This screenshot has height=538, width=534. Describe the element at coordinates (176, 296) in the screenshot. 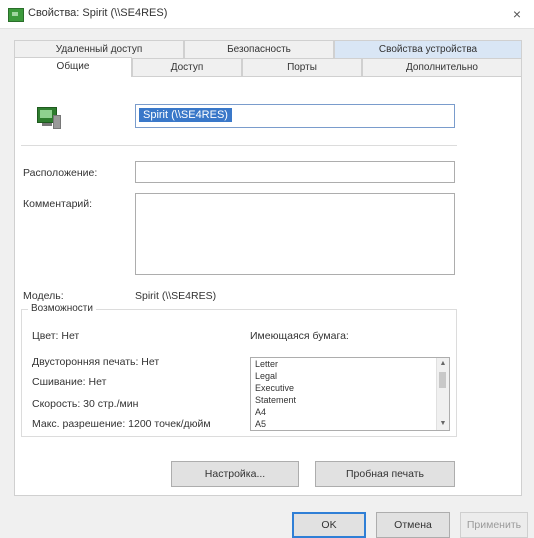

I see `model-value: Spirit (\\SE4RES)` at that location.